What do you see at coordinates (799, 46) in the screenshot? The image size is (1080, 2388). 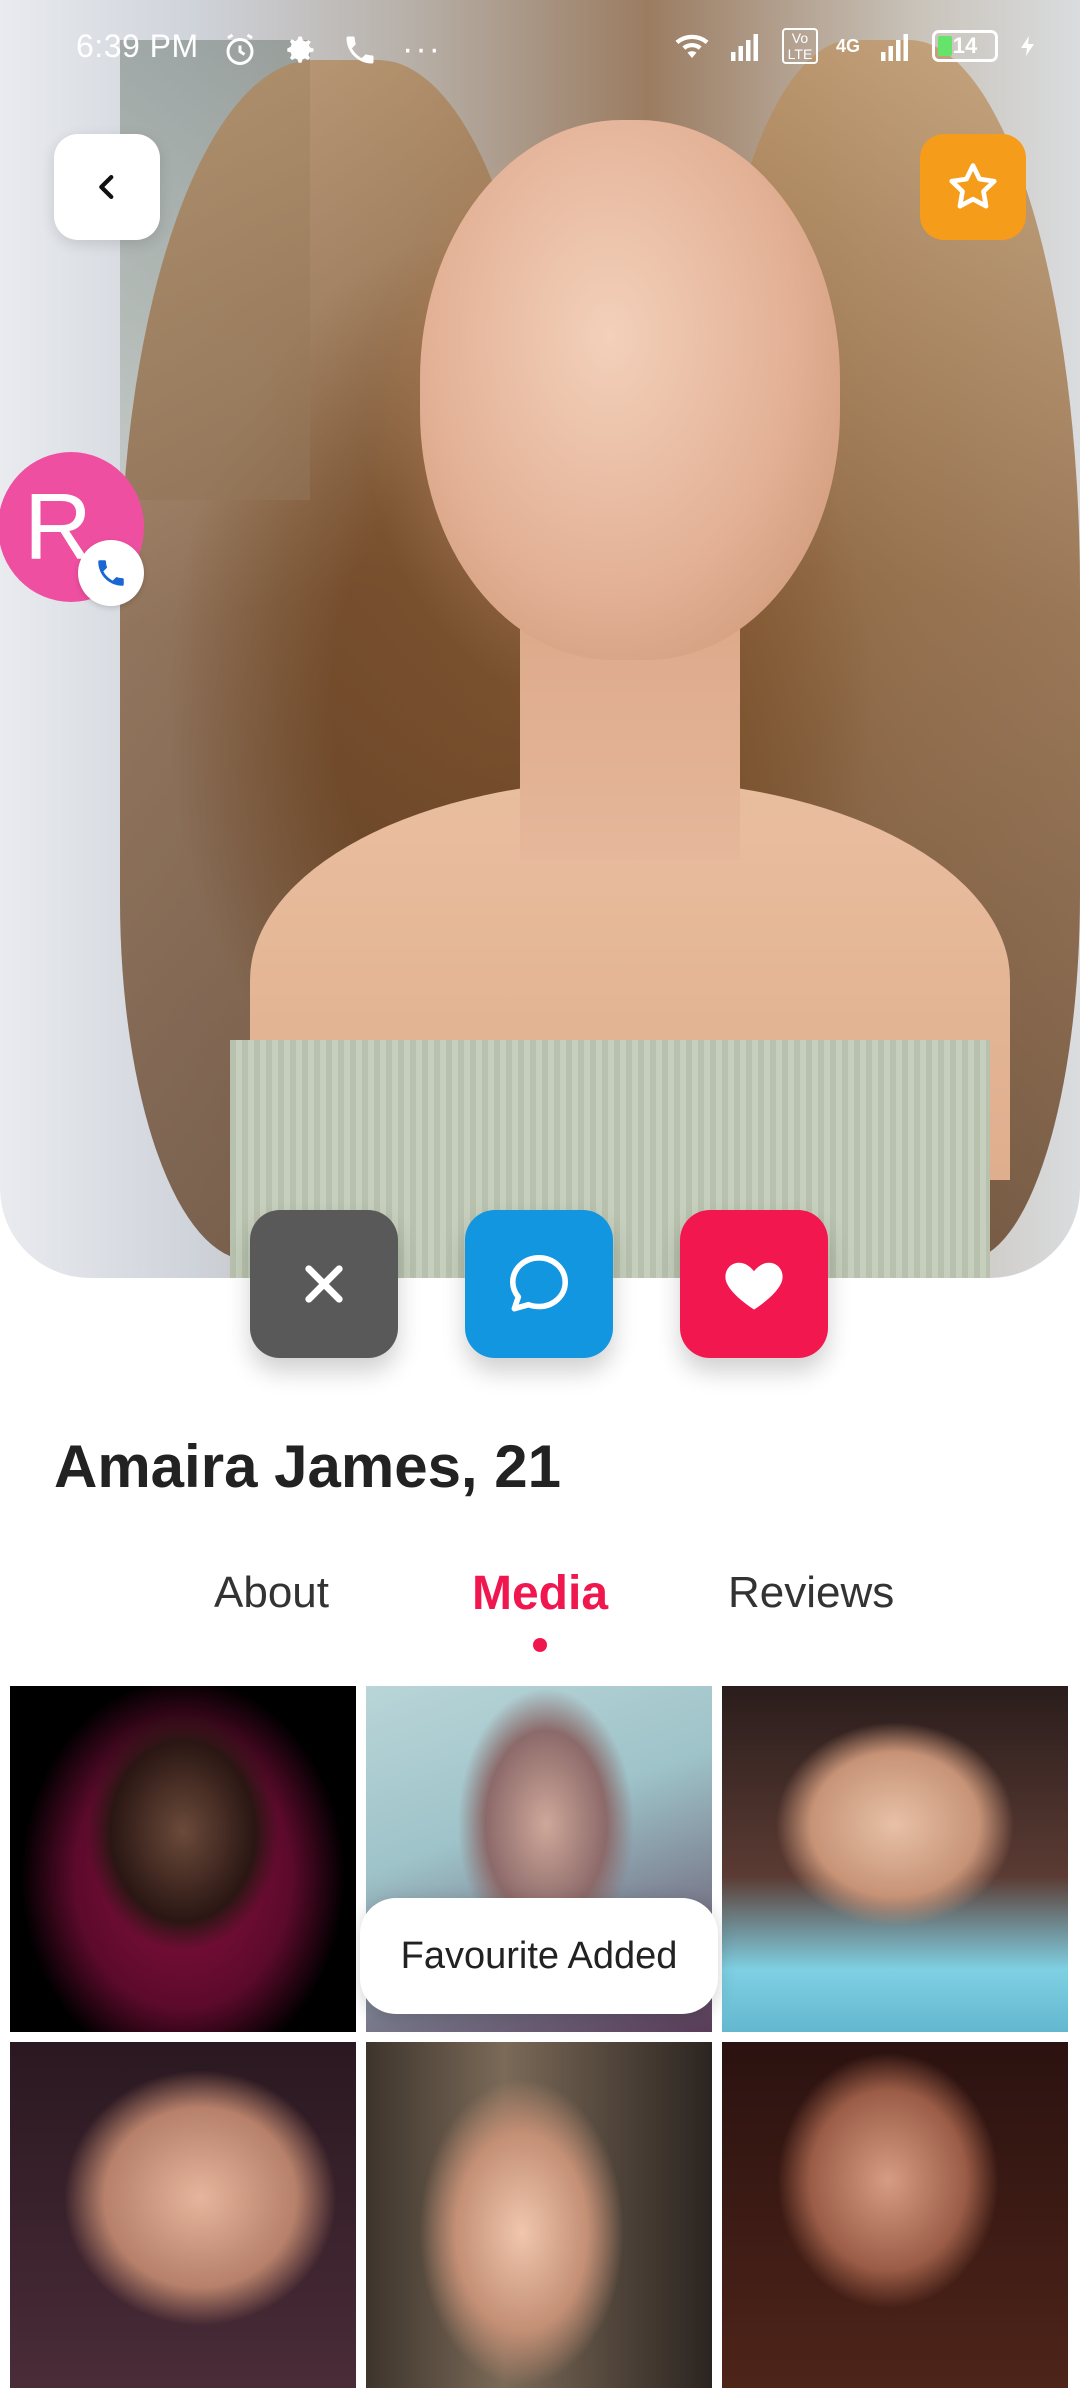 I see `volte-badge: Vo LTE` at bounding box center [799, 46].